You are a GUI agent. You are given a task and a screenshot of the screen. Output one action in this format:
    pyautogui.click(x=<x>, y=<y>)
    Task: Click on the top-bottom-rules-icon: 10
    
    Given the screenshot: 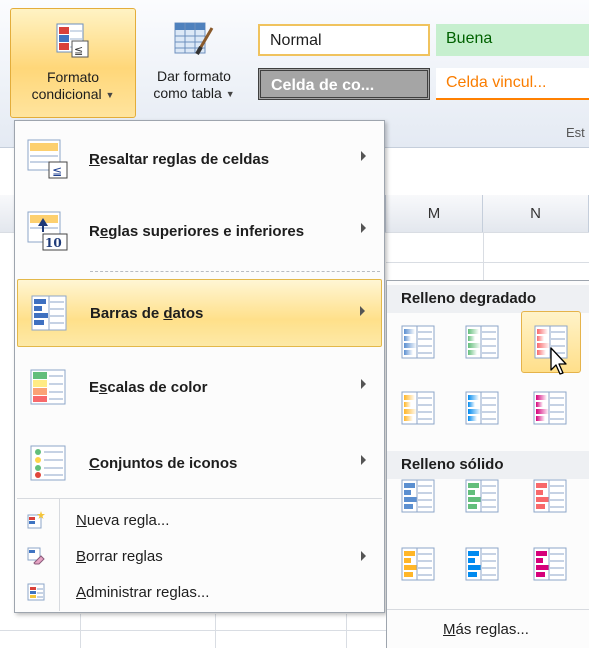 What is the action you would take?
    pyautogui.click(x=47, y=231)
    